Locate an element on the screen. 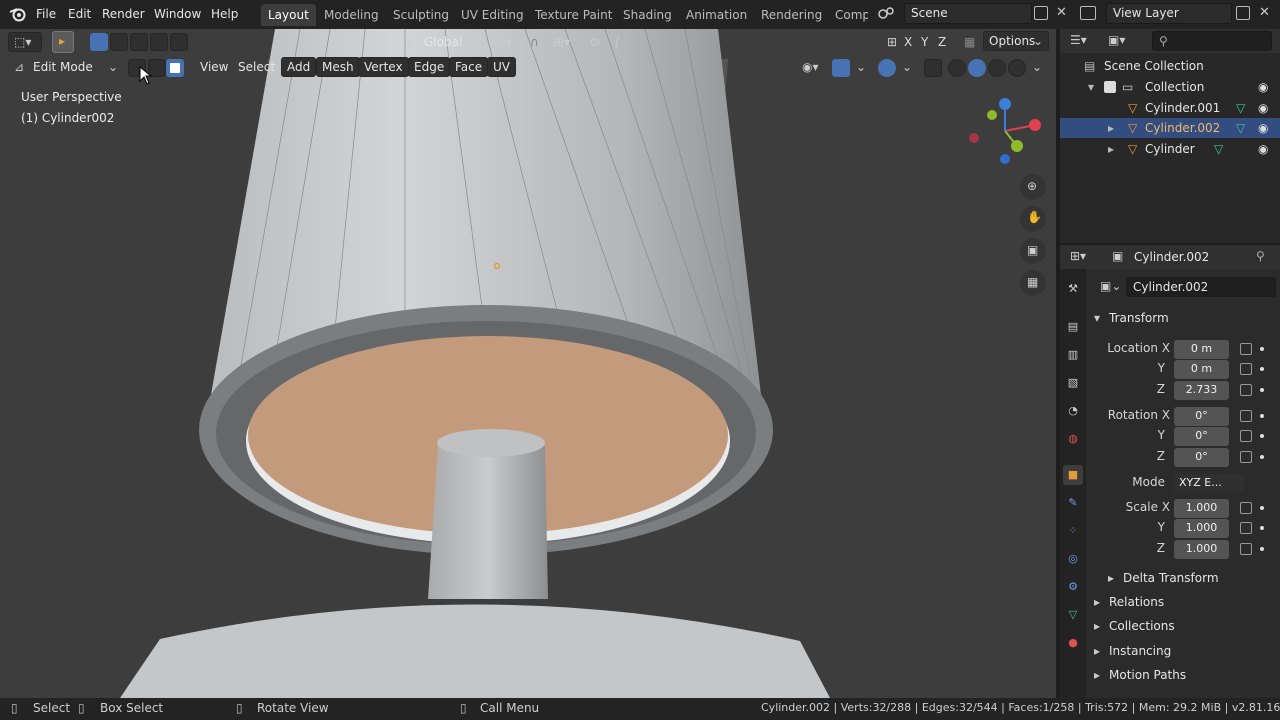 This screenshot has width=1280, height=720. rotation-y-field: 0° is located at coordinates (1201, 436).